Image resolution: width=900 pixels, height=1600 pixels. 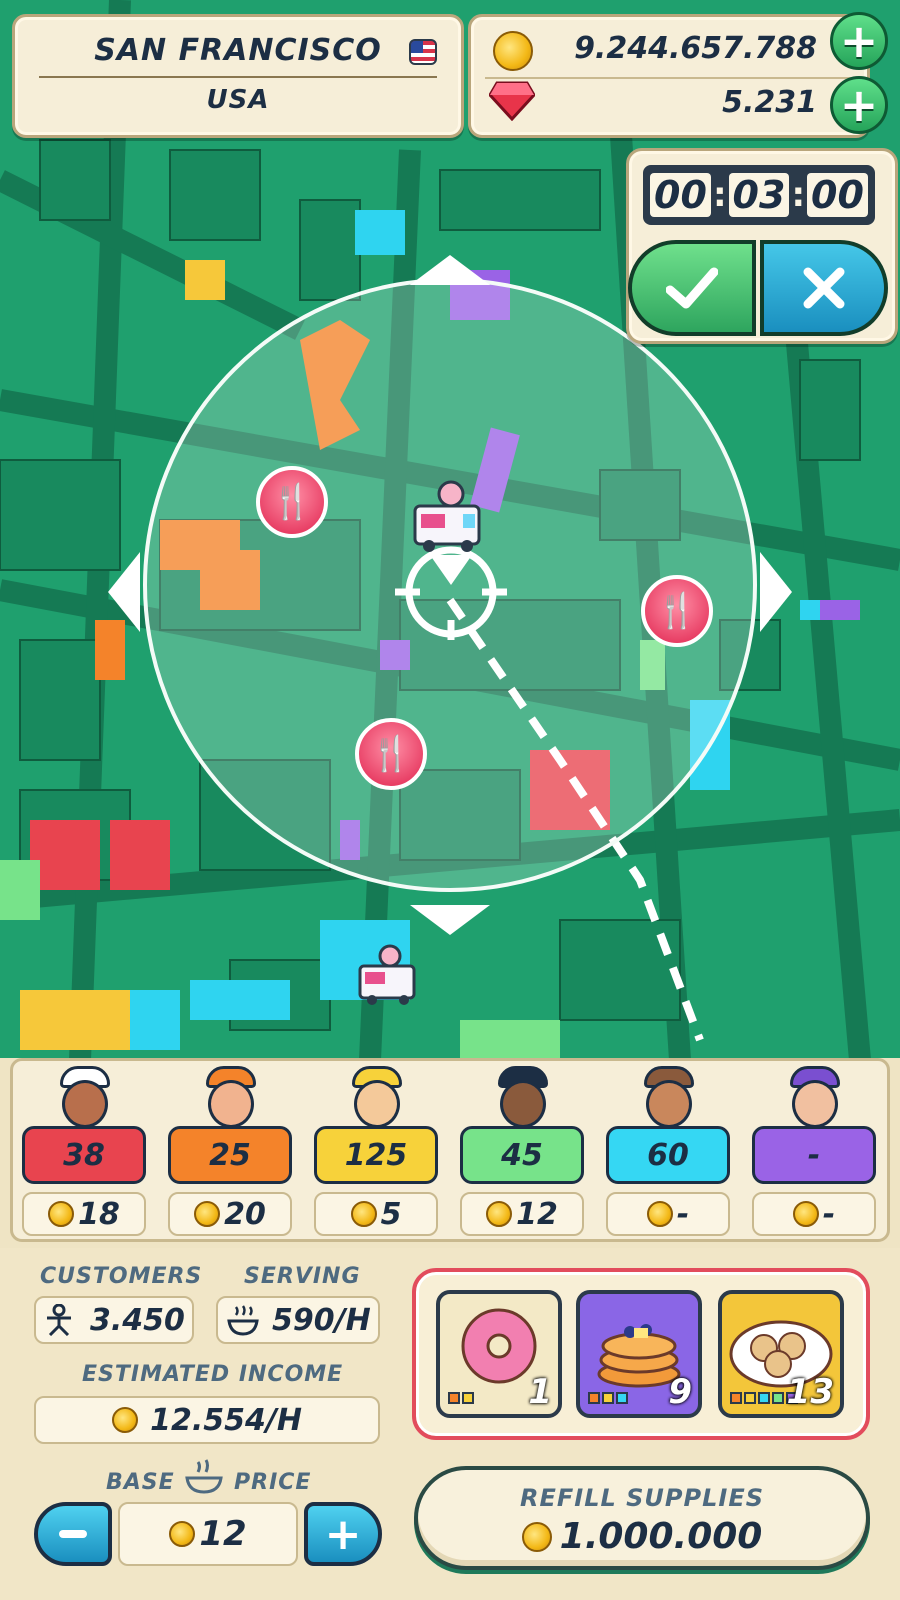 I want to click on gem-balance: 5.231, so click(x=769, y=102).